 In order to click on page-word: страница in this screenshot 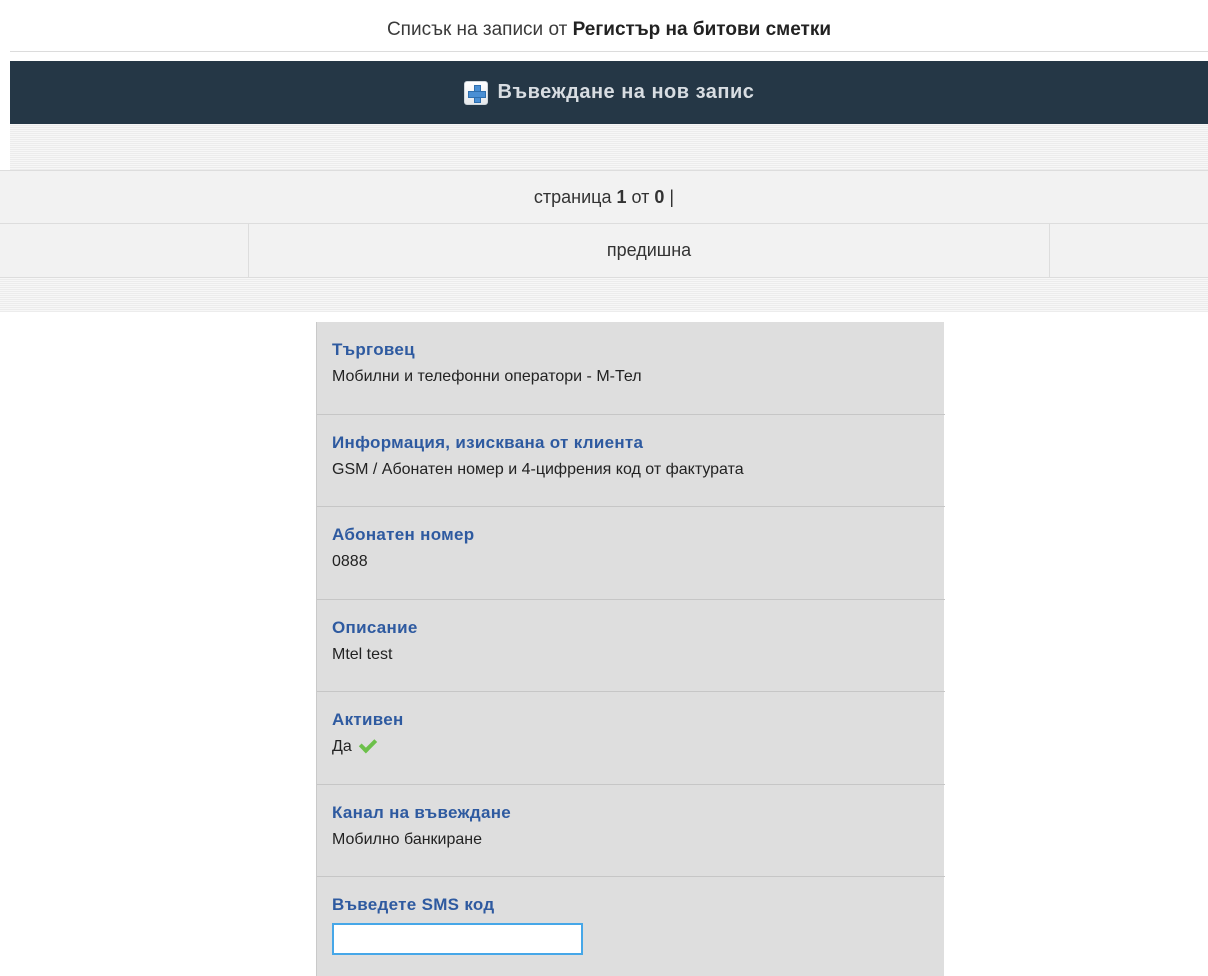, I will do `click(572, 197)`.